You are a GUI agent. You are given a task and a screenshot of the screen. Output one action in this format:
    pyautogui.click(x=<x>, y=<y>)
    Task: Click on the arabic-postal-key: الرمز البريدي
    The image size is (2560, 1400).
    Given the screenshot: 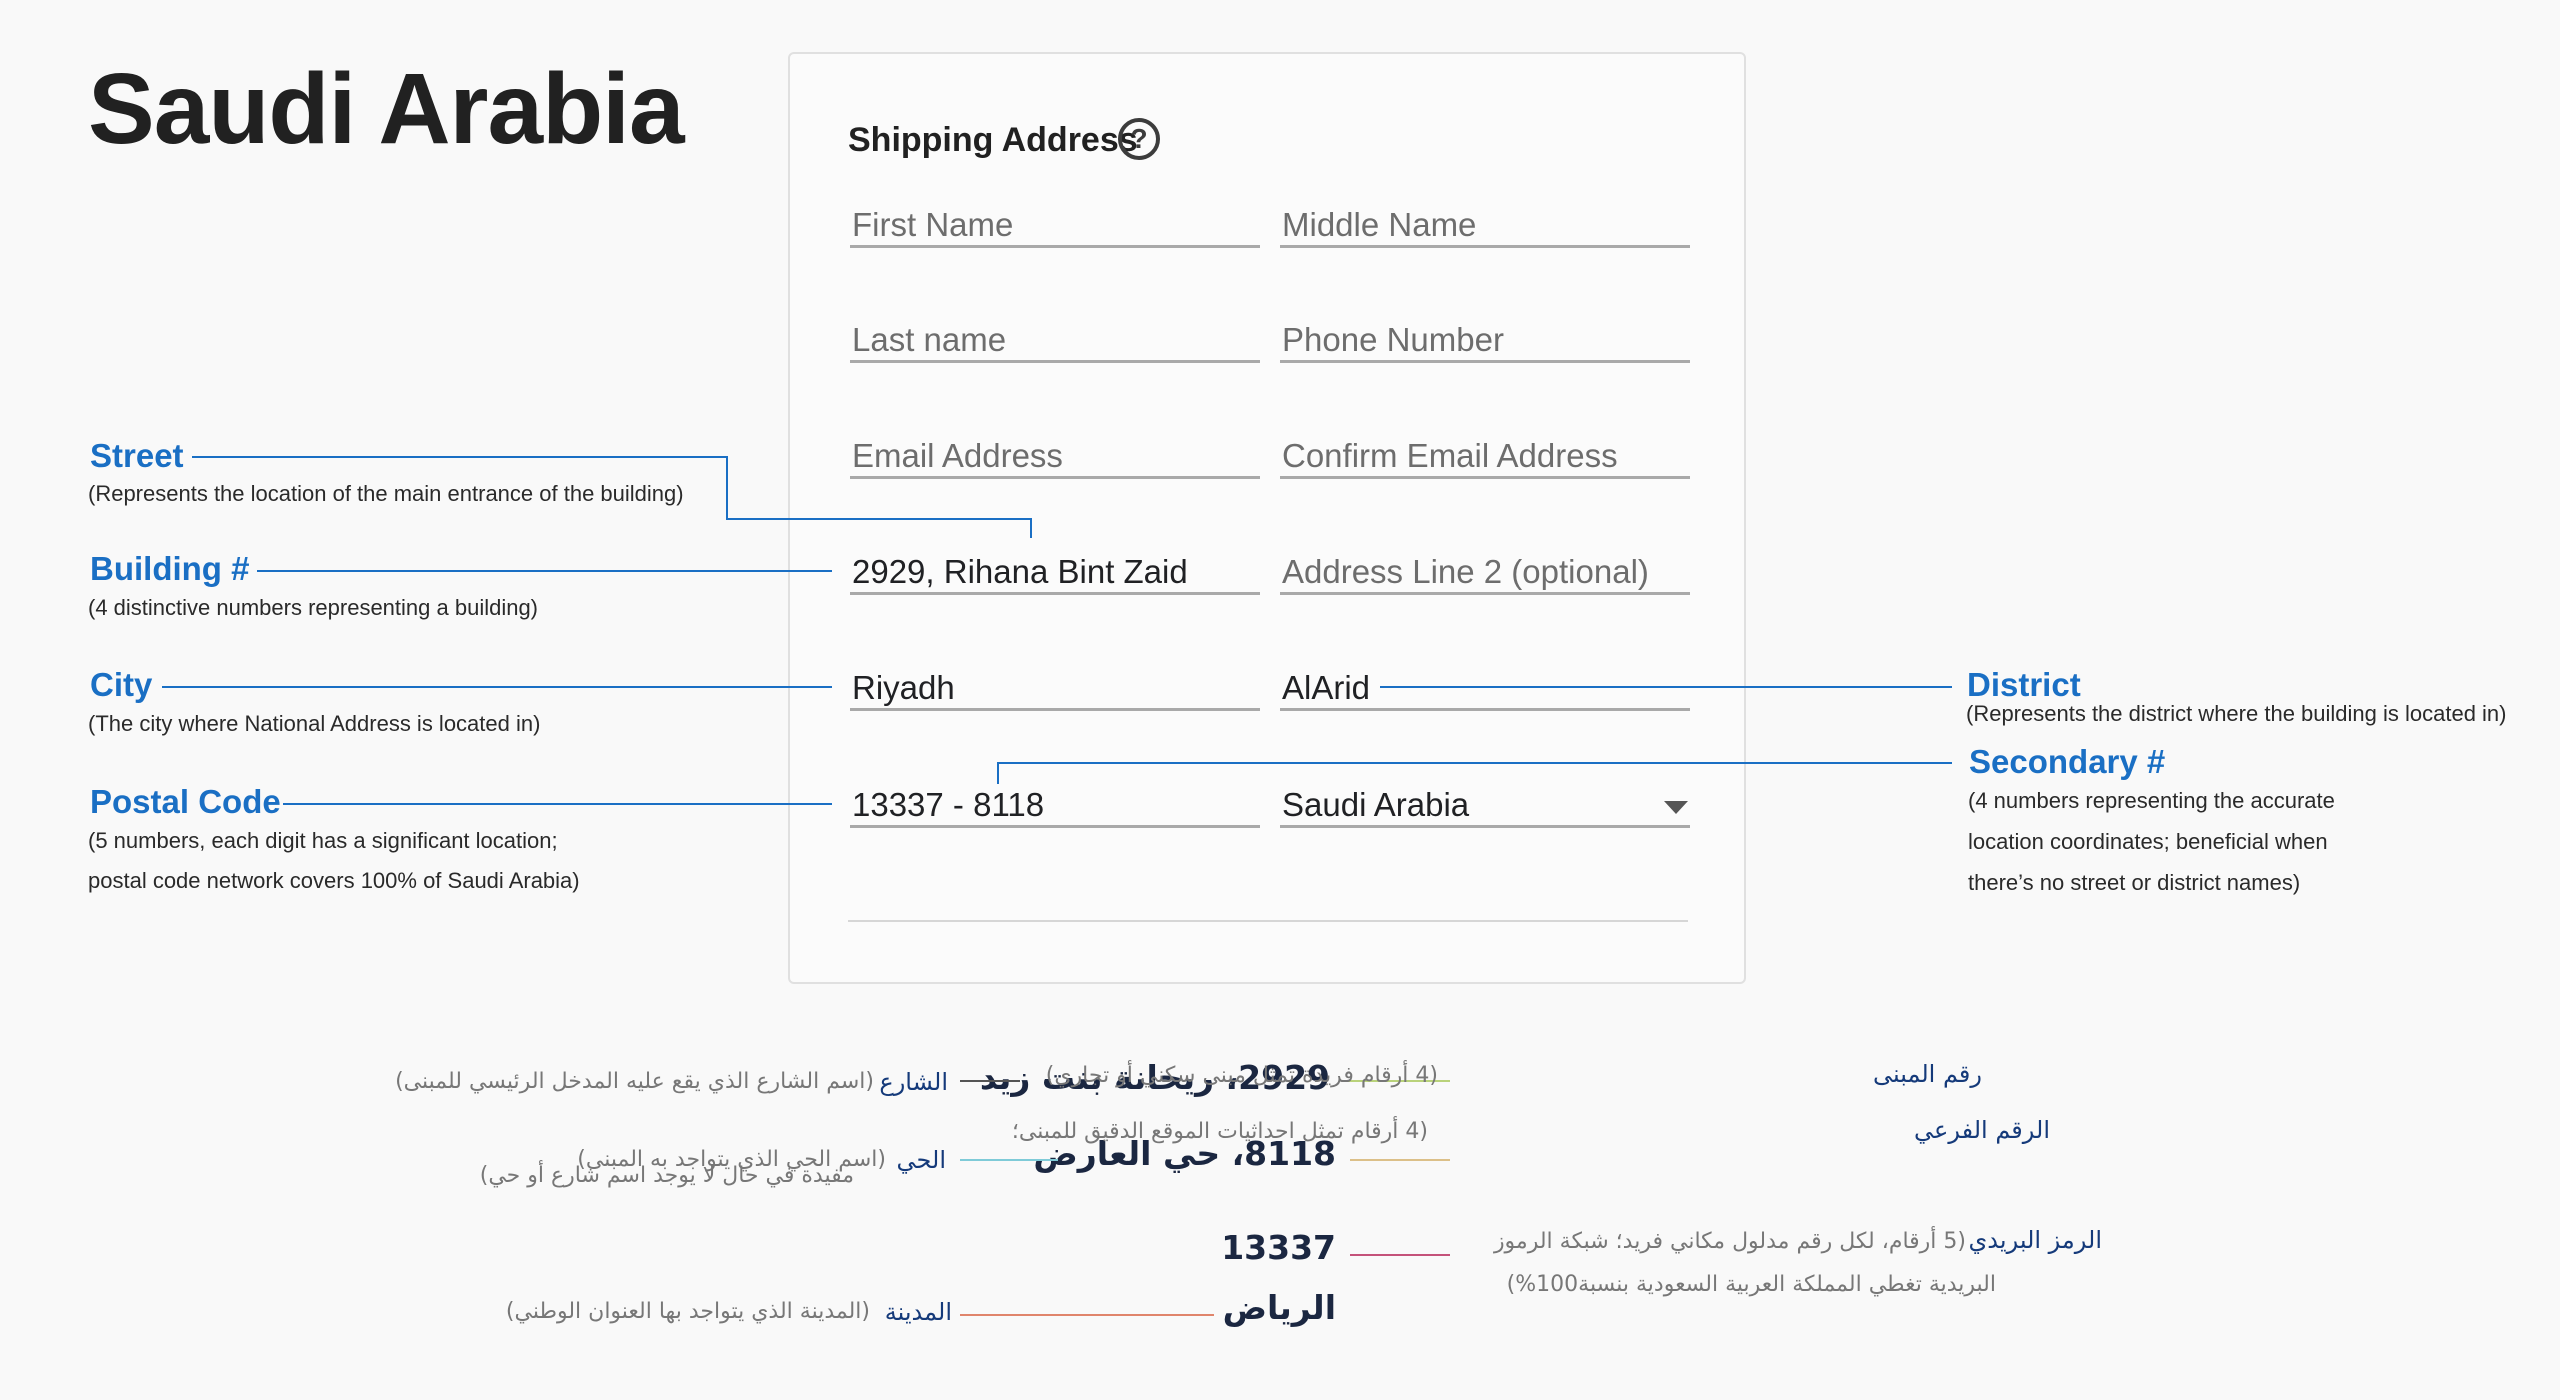 What is the action you would take?
    pyautogui.click(x=2035, y=1240)
    